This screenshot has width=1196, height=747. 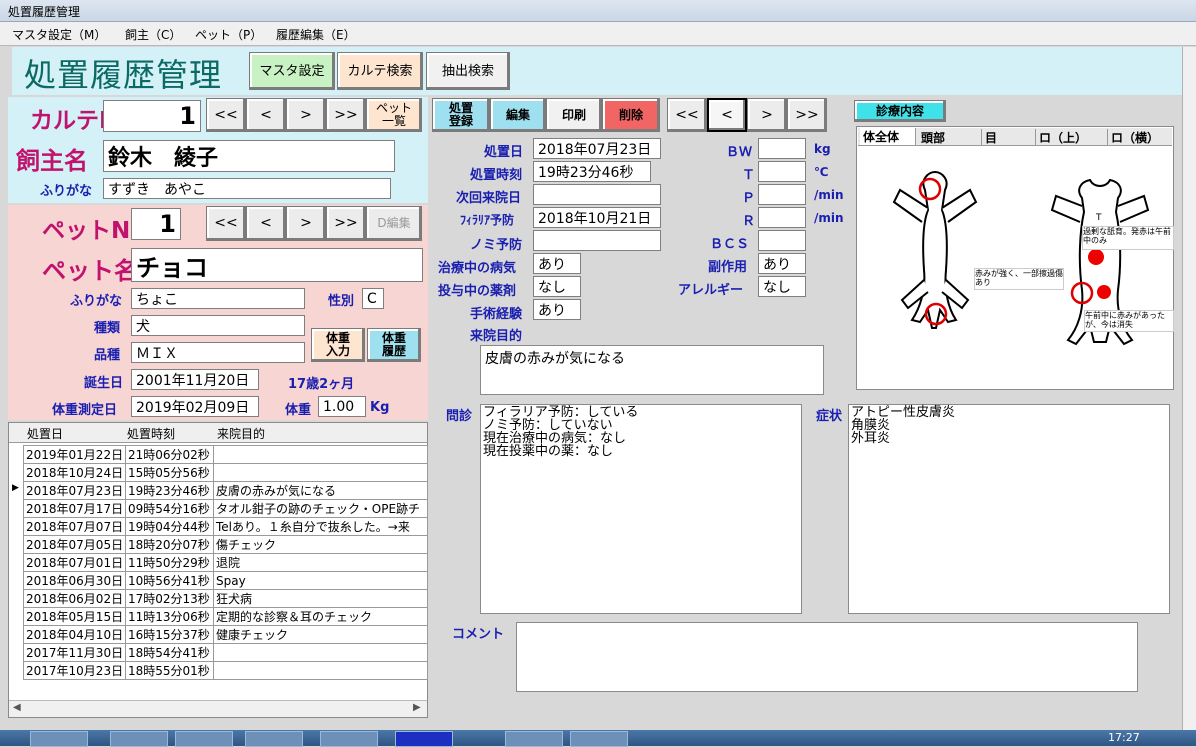 I want to click on row-date-cell: 2018年06月30日, so click(x=74, y=580).